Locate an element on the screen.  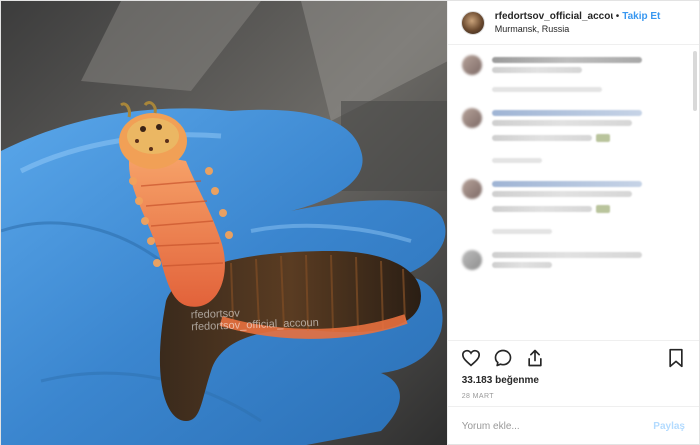
save-button is located at coordinates (676, 358).